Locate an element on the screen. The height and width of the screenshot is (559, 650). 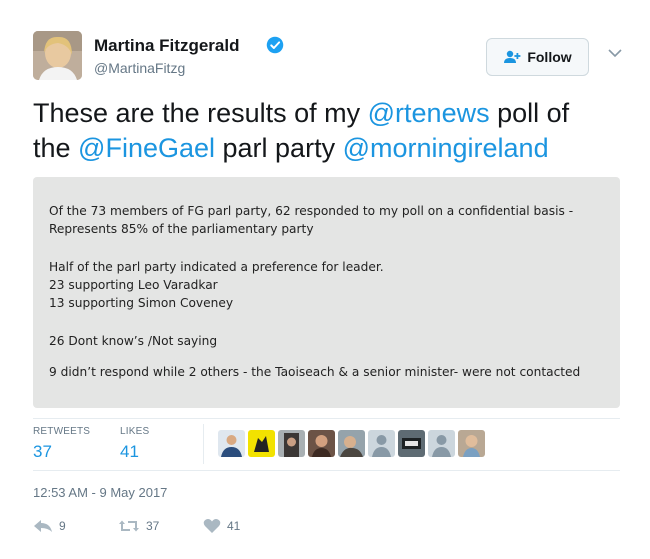
tweet-text-segment: poll of is located at coordinates (529, 113).